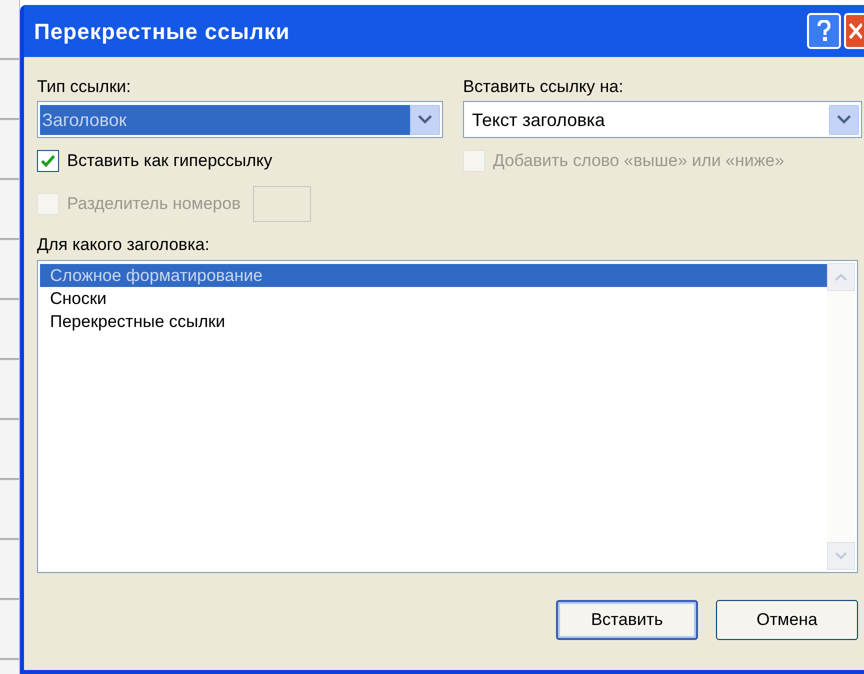  I want to click on list-item: Сложное форматирование, so click(433, 275).